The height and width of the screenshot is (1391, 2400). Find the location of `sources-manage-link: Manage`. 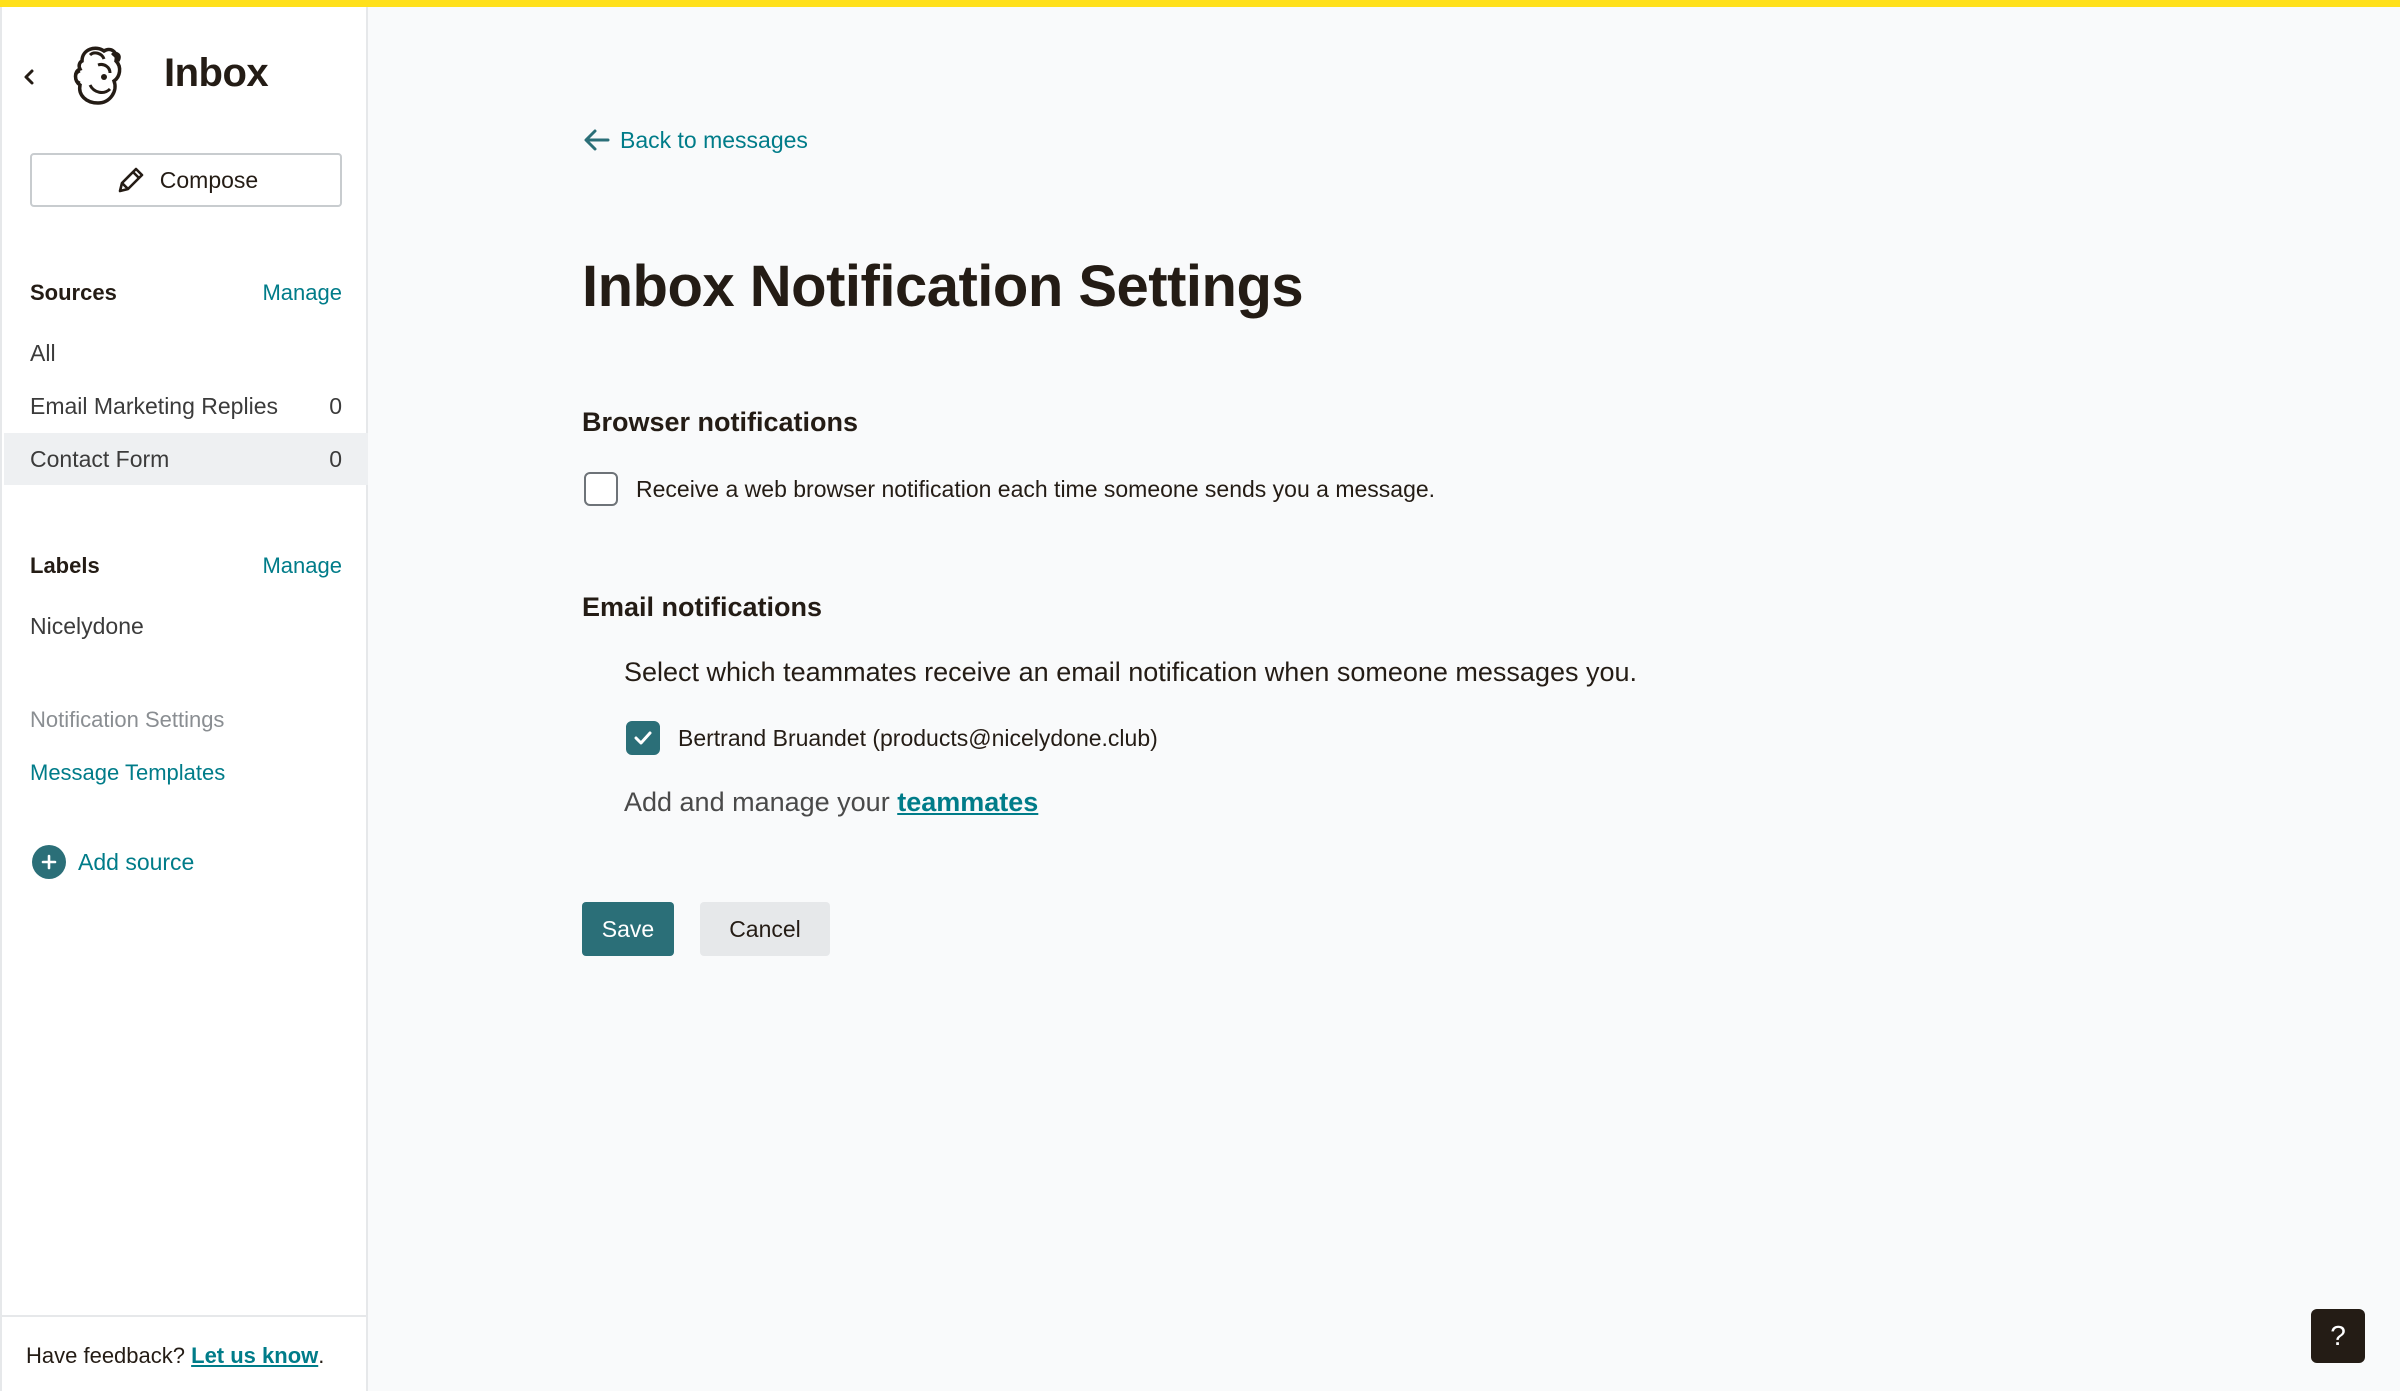

sources-manage-link: Manage is located at coordinates (302, 293).